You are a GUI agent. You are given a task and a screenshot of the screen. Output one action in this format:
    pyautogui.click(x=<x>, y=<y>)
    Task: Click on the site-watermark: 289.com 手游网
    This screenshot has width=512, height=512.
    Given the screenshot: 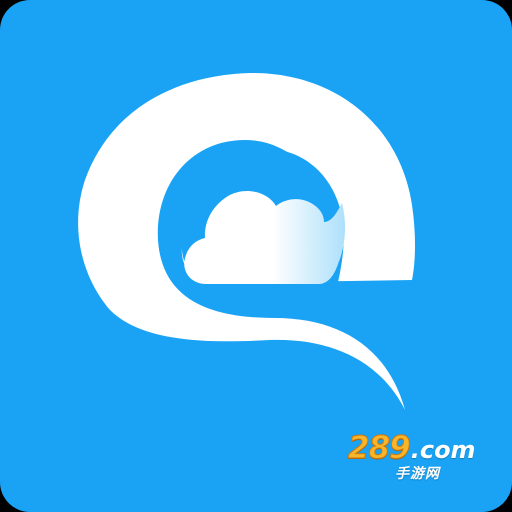 What is the action you would take?
    pyautogui.click(x=423, y=458)
    